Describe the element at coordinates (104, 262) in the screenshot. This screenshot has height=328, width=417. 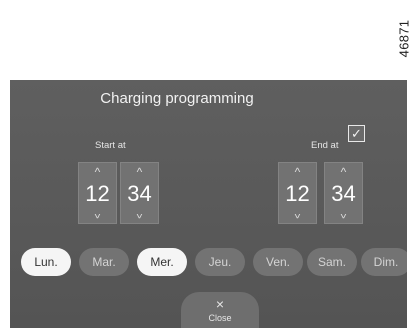
I see `day-toggle-tuesday: Mar.` at that location.